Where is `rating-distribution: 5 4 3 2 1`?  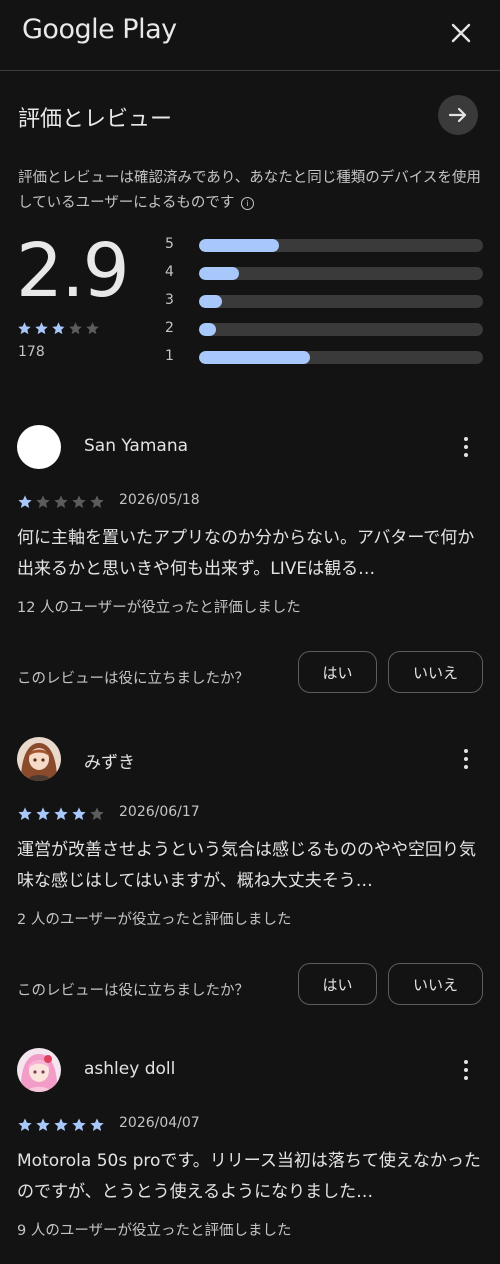 rating-distribution: 5 4 3 2 1 is located at coordinates (325, 304).